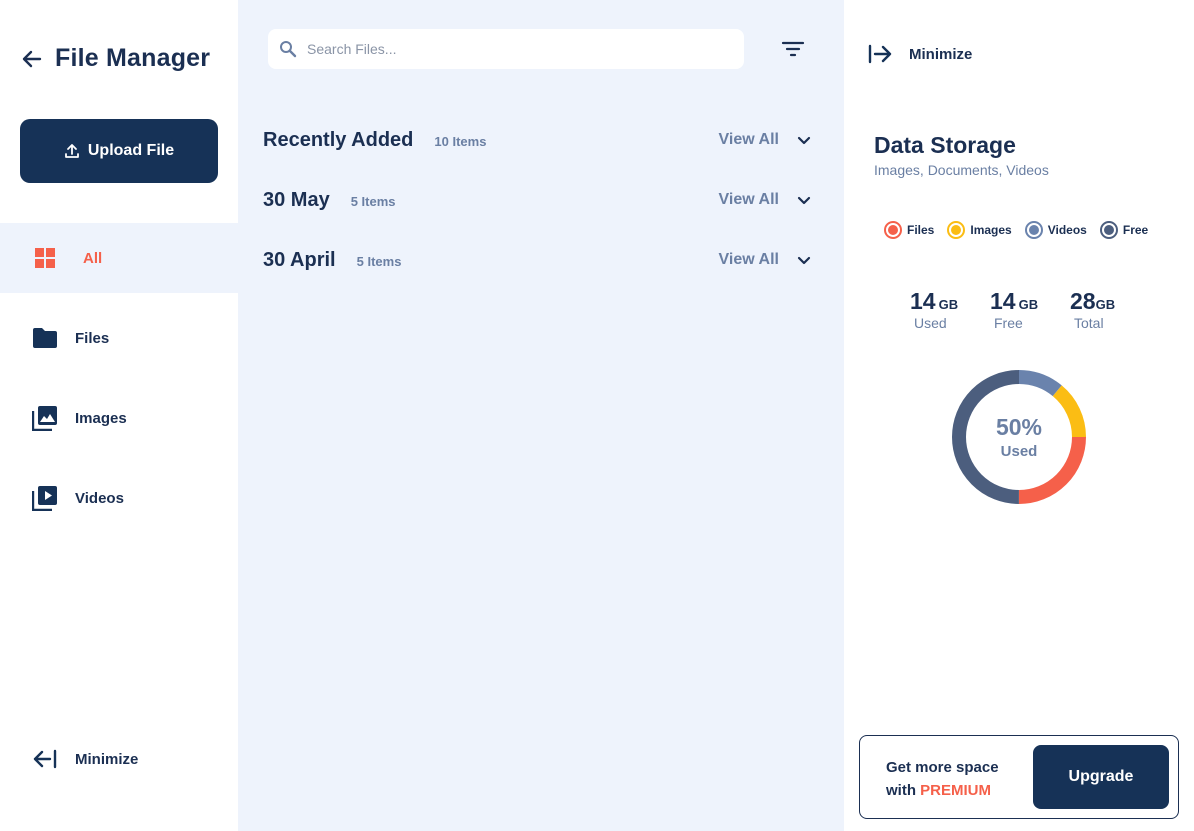  What do you see at coordinates (133, 58) in the screenshot?
I see `app-title: File Manager` at bounding box center [133, 58].